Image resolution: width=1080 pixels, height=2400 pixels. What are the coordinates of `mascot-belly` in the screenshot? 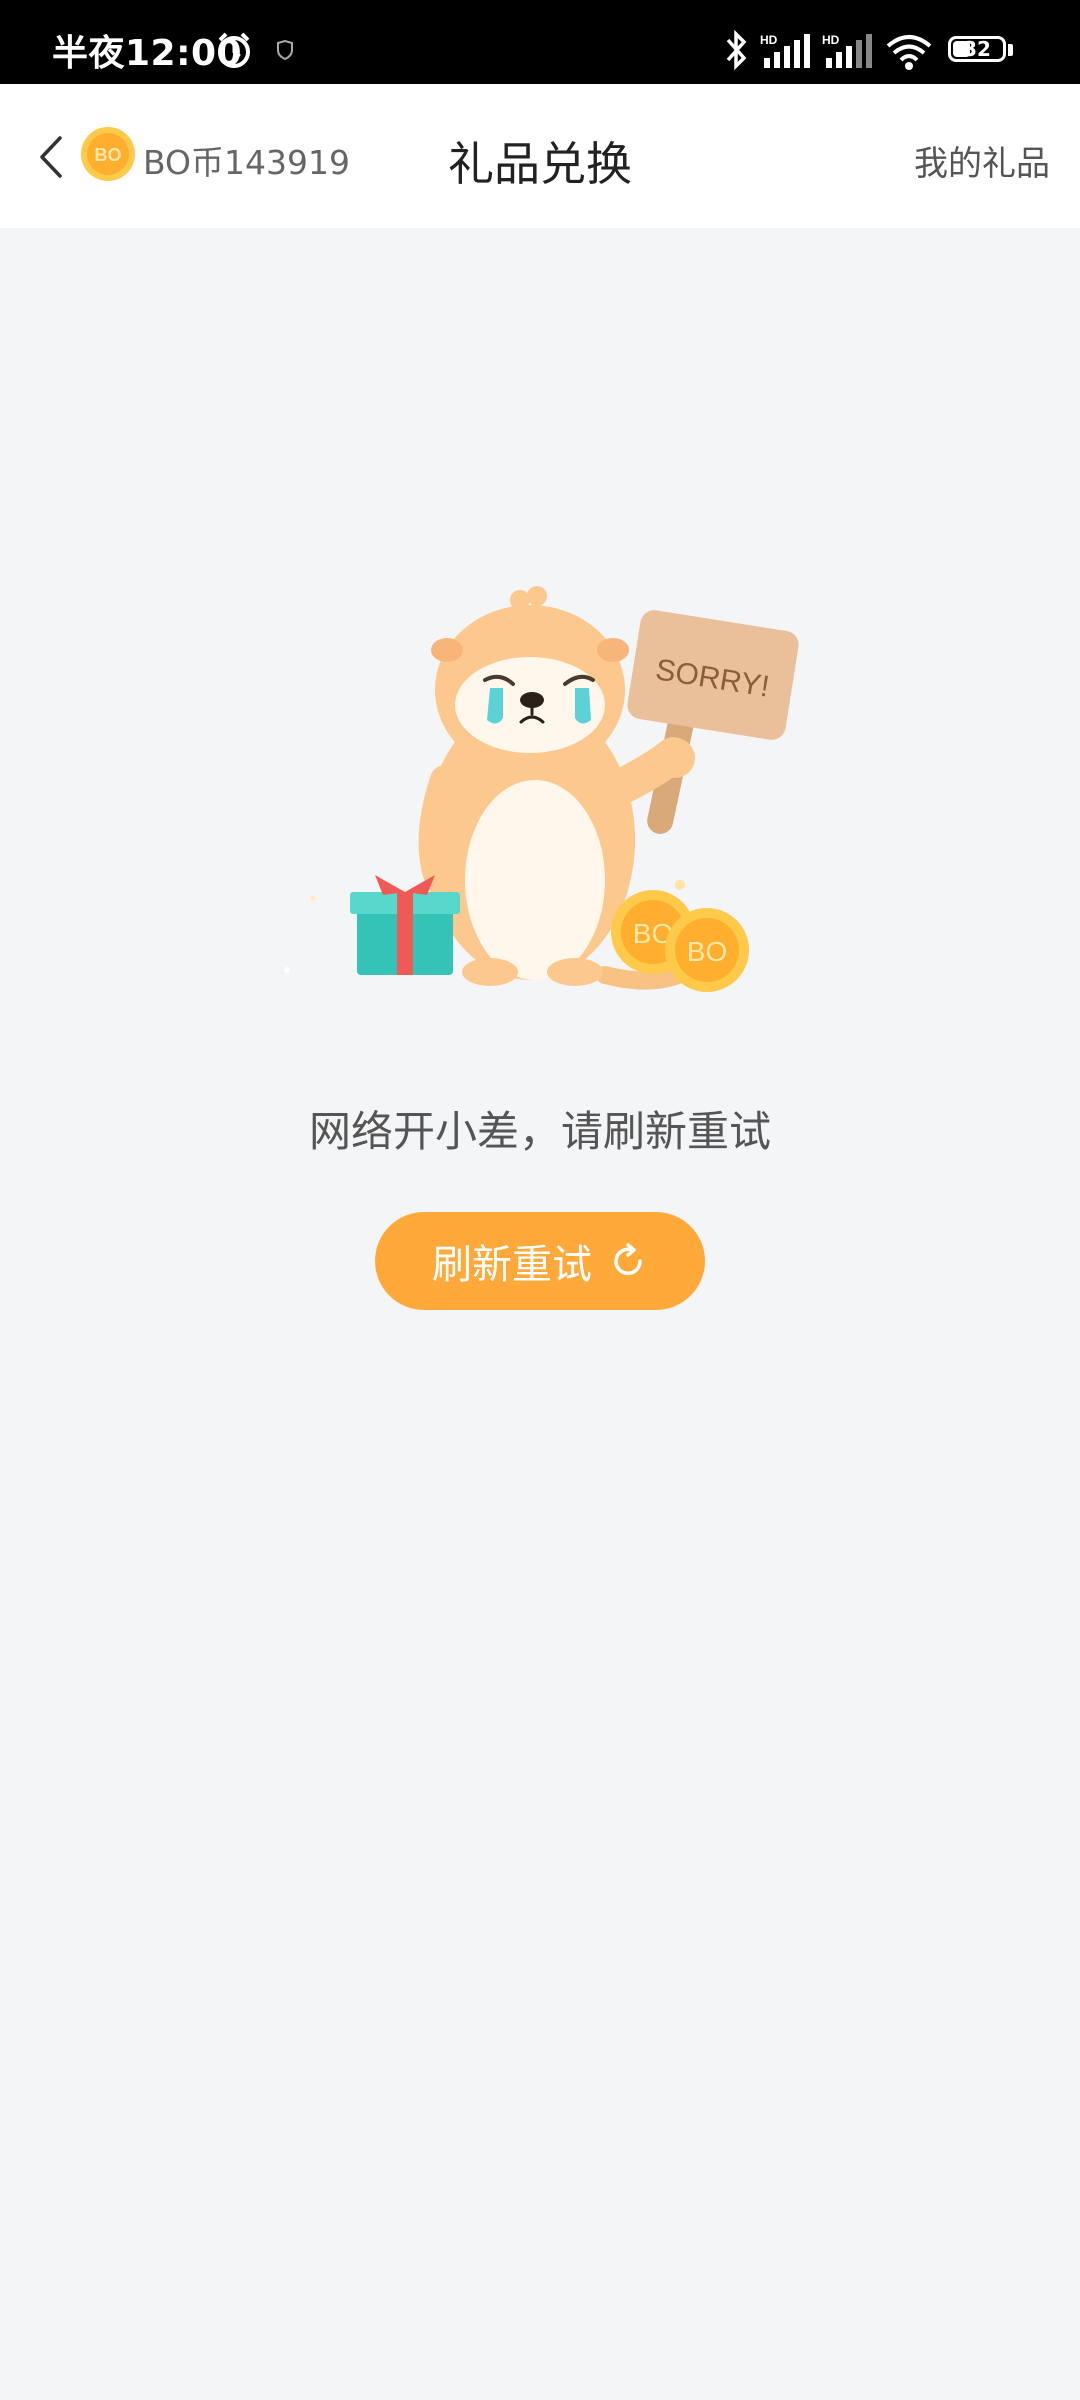 It's located at (535, 880).